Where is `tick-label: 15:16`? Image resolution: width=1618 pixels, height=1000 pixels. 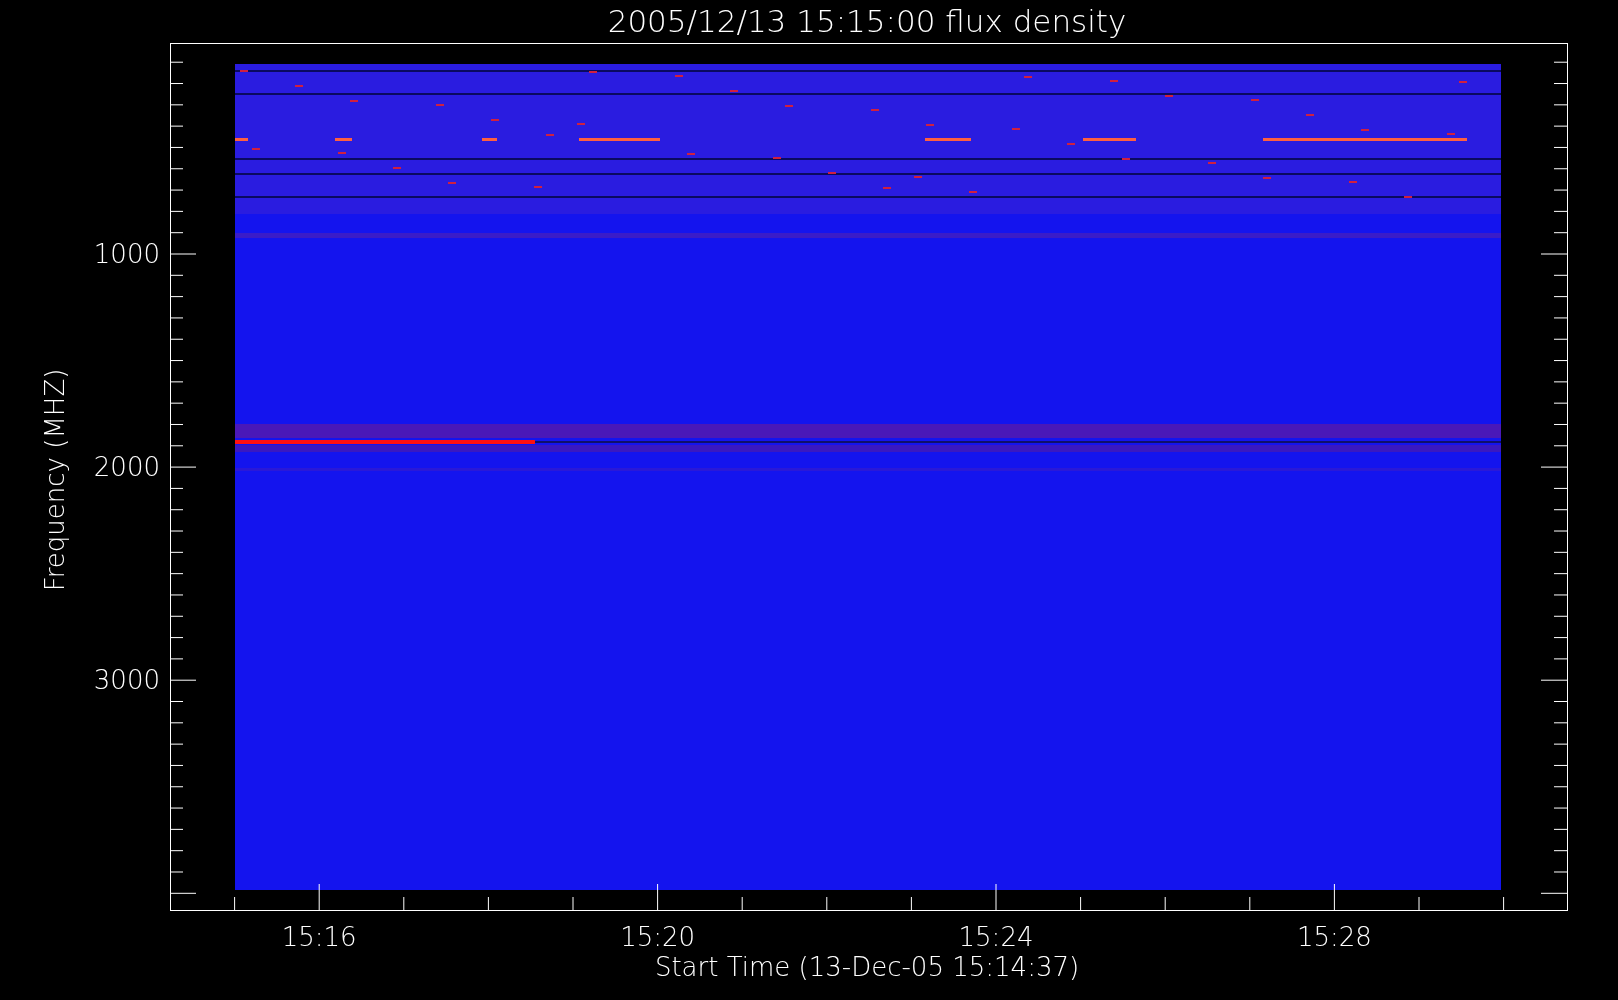
tick-label: 15:16 is located at coordinates (319, 937).